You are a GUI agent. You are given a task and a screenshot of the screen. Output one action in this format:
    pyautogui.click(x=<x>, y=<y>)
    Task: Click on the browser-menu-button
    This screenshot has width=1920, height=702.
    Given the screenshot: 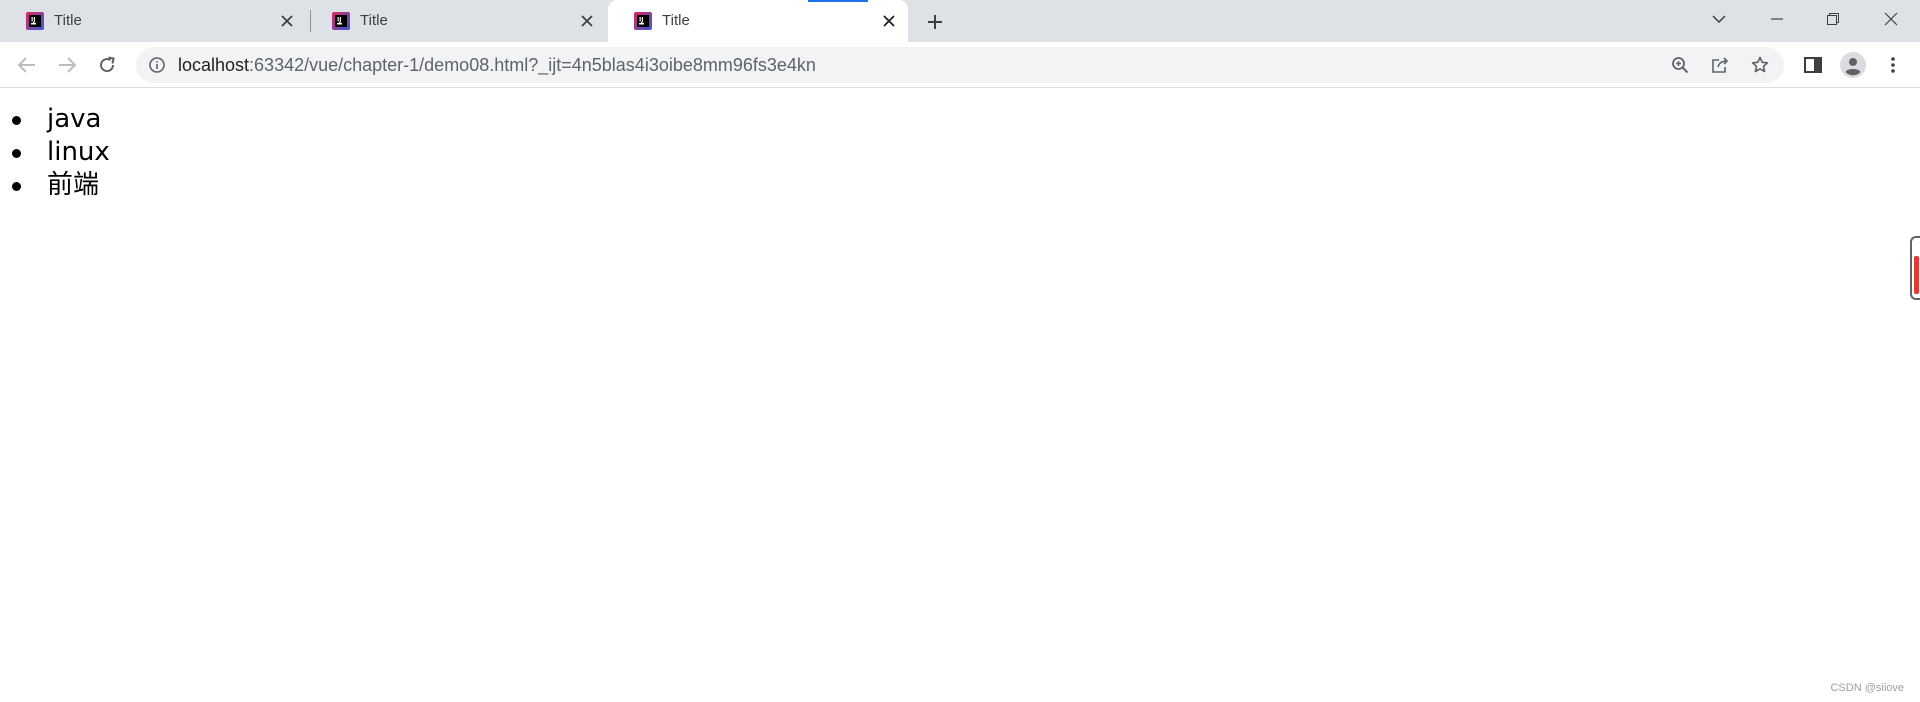 What is the action you would take?
    pyautogui.click(x=1893, y=65)
    